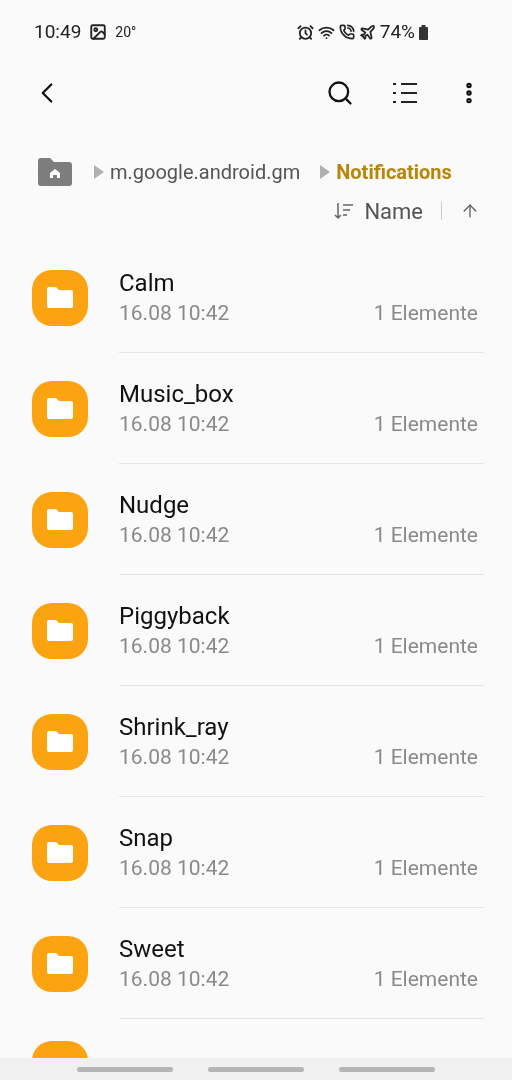 The image size is (512, 1080). Describe the element at coordinates (378, 211) in the screenshot. I see `sort-button: Name` at that location.